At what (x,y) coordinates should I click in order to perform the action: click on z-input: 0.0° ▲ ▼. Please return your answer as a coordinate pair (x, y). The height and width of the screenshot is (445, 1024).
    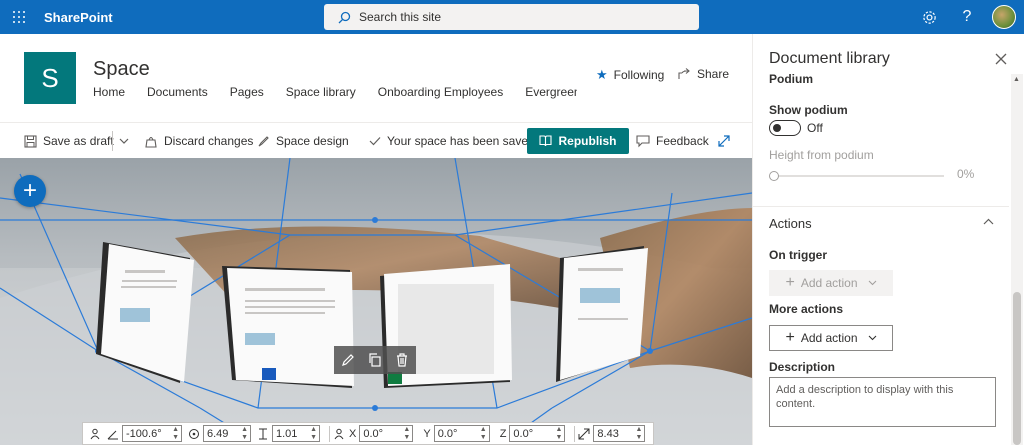
    Looking at the image, I should click on (537, 433).